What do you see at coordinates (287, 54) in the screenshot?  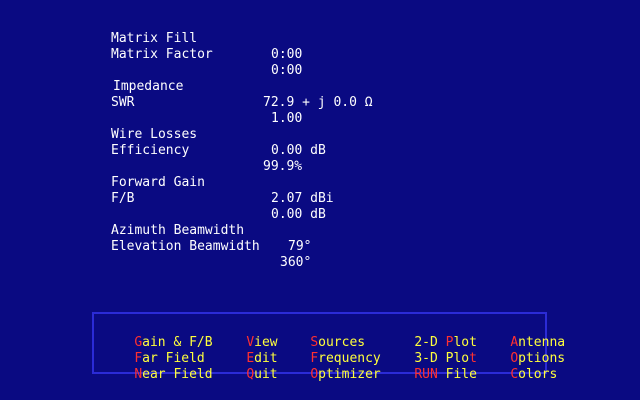 I see `matrix-fill-value: 0:00` at bounding box center [287, 54].